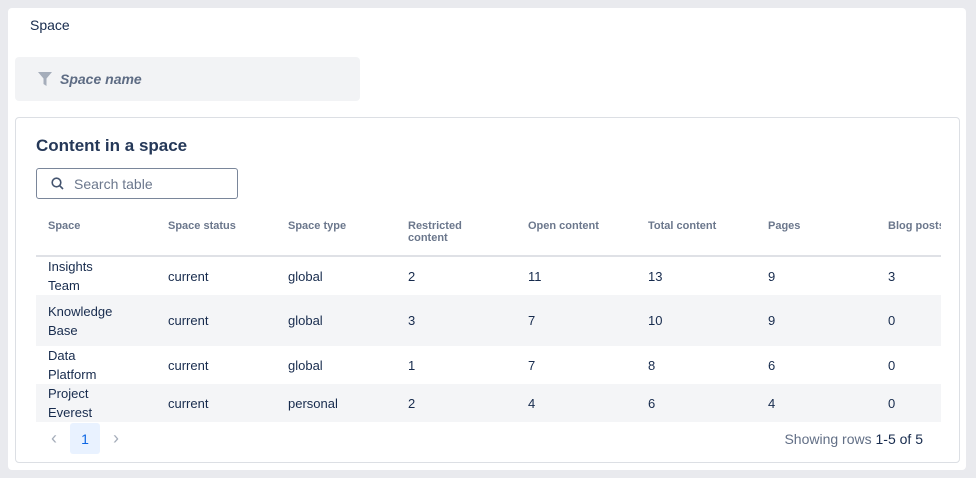 This screenshot has width=976, height=478. I want to click on filter-label: Space, so click(50, 25).